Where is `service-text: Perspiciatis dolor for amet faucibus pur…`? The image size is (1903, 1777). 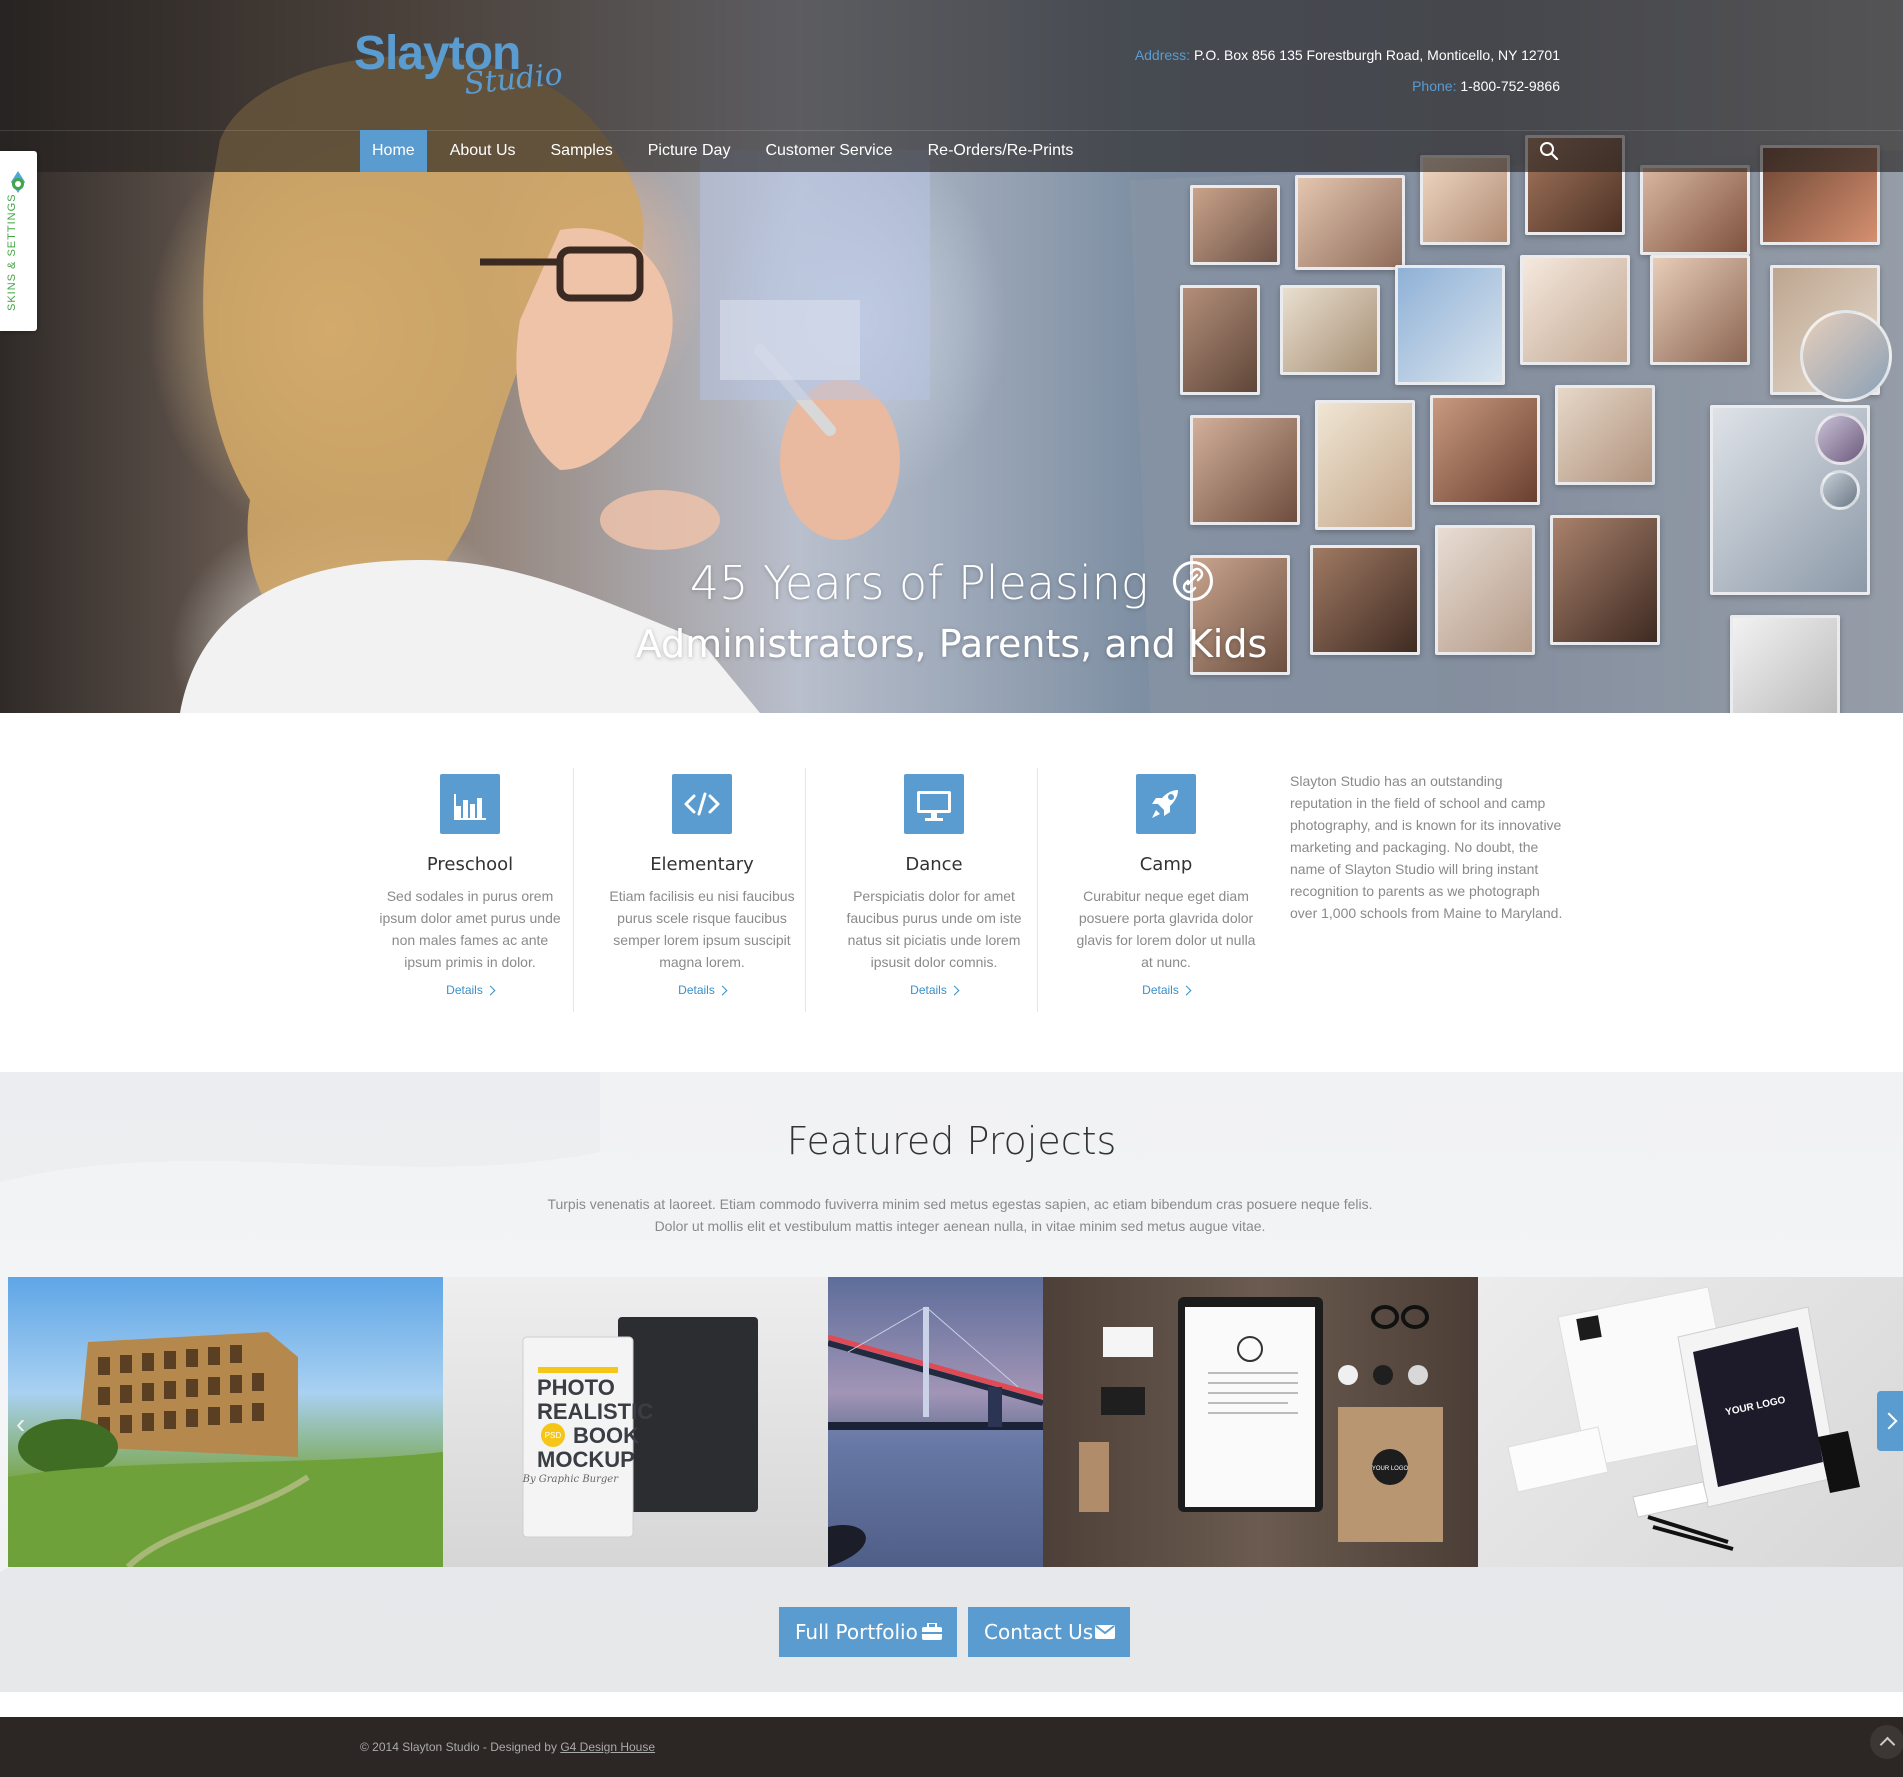 service-text: Perspiciatis dolor for amet faucibus pur… is located at coordinates (934, 929).